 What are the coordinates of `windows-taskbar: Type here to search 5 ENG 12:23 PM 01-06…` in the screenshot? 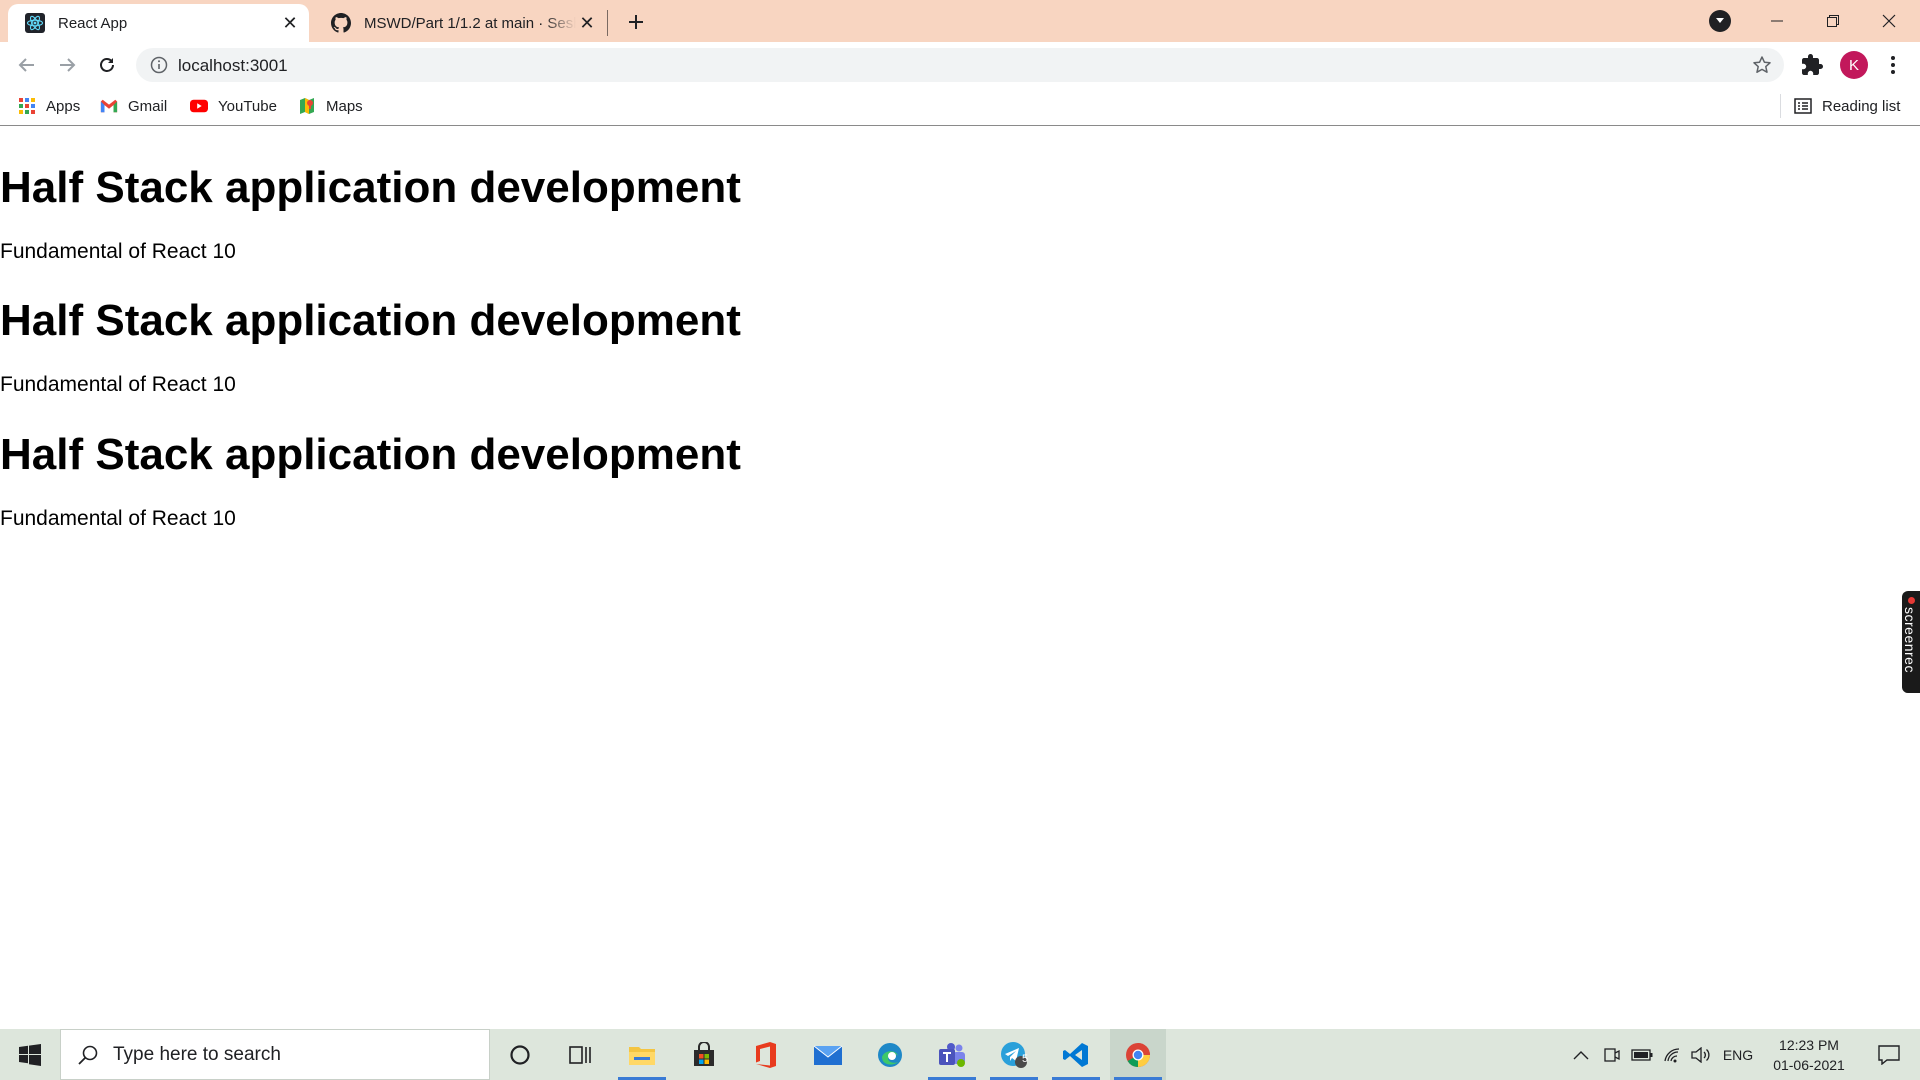 It's located at (960, 1054).